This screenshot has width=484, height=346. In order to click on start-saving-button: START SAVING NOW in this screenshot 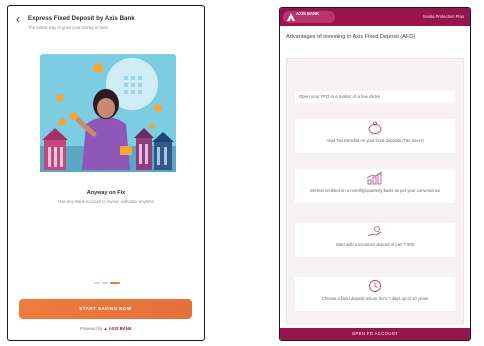, I will do `click(105, 309)`.